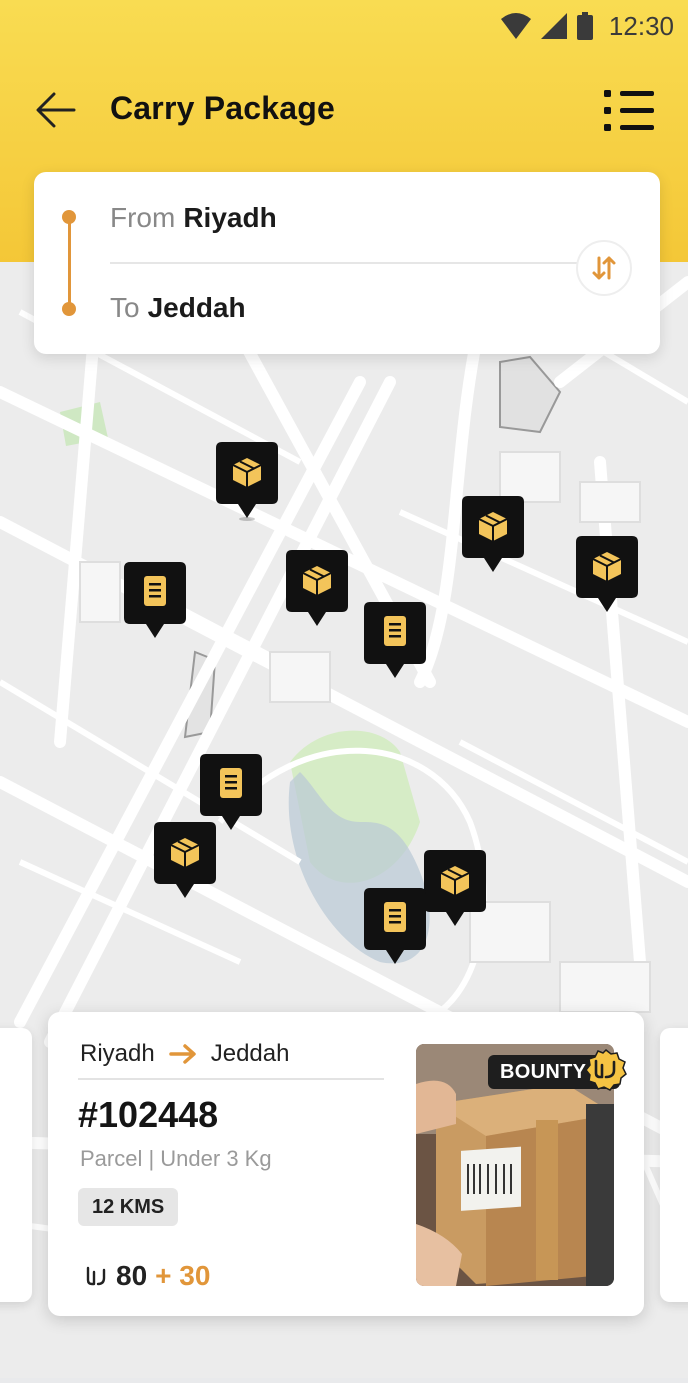 The width and height of the screenshot is (688, 1383). I want to click on job-price: 80 + 30, so click(147, 1276).